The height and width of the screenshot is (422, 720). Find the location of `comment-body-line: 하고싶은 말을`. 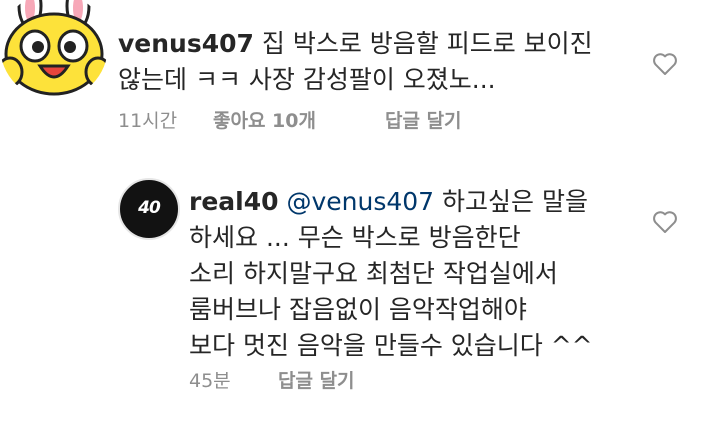

comment-body-line: 하고싶은 말을 is located at coordinates (515, 201).